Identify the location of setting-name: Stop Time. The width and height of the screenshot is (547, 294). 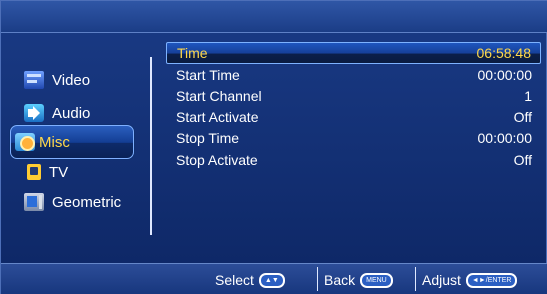
(208, 138).